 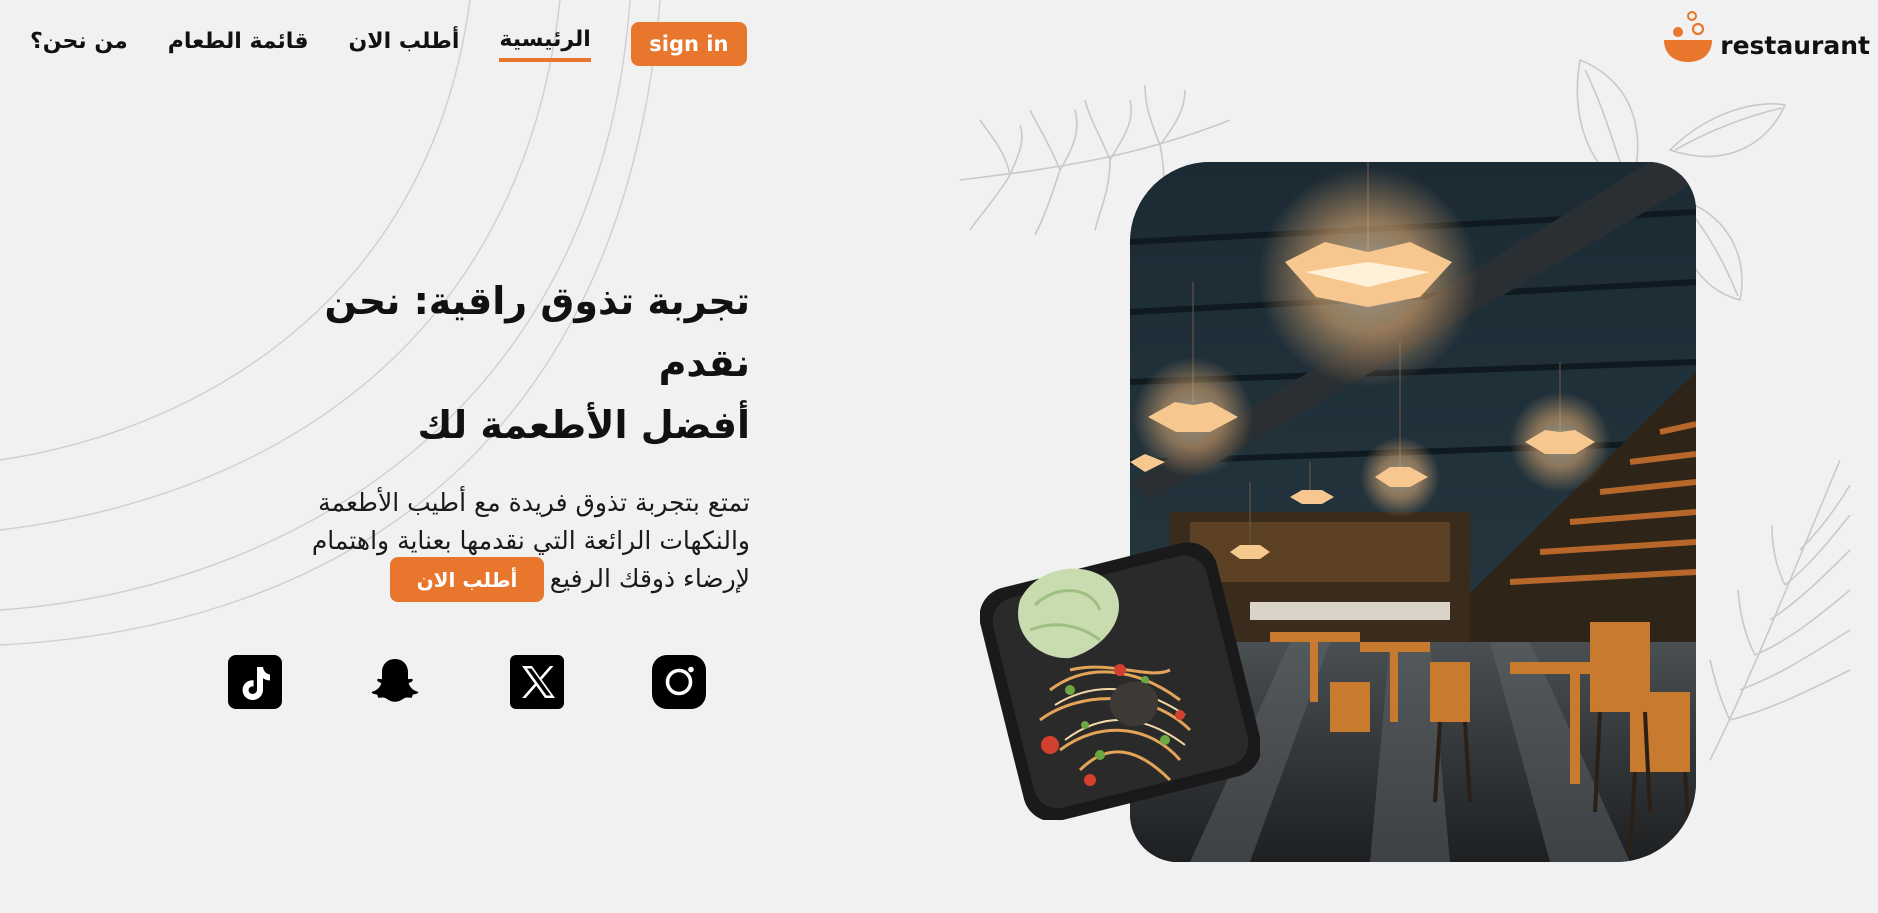 What do you see at coordinates (688, 44) in the screenshot?
I see `sign-in-button: sign in` at bounding box center [688, 44].